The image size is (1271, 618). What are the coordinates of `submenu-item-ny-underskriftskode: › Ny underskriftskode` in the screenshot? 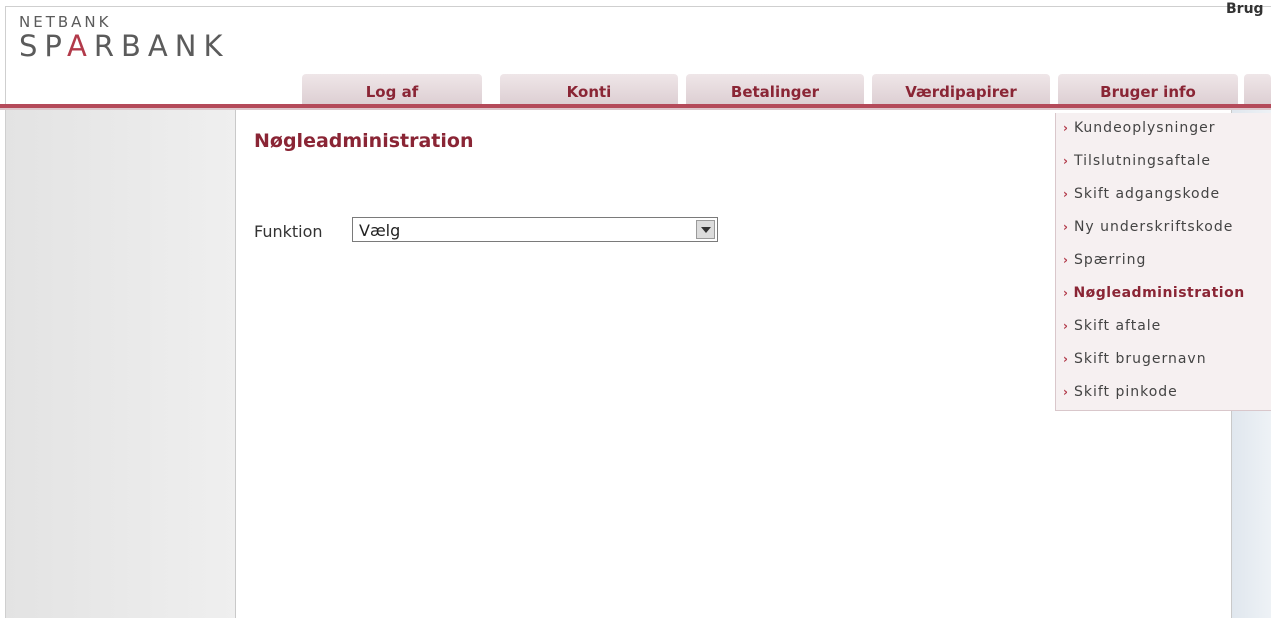 It's located at (1148, 231).